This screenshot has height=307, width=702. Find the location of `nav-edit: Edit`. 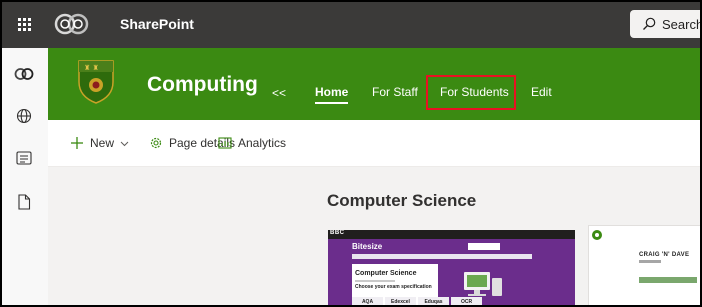

nav-edit: Edit is located at coordinates (541, 84).